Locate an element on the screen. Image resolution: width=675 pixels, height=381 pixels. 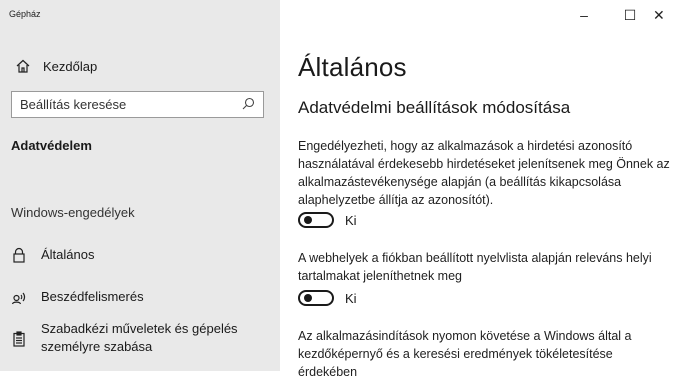
sidebar-item-general-label: Általános is located at coordinates (68, 254).